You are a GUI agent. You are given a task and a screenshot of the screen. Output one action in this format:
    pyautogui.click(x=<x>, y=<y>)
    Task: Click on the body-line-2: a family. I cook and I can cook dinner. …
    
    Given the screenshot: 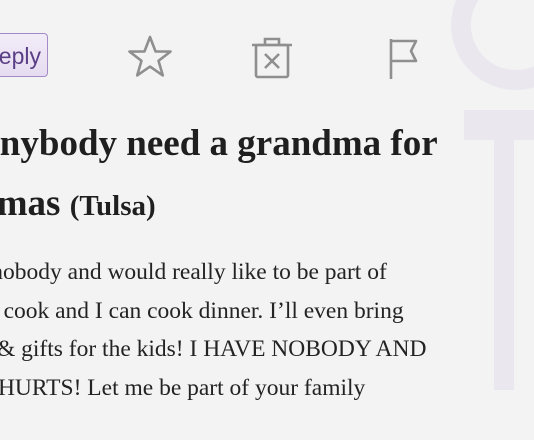 What is the action you would take?
    pyautogui.click(x=202, y=310)
    